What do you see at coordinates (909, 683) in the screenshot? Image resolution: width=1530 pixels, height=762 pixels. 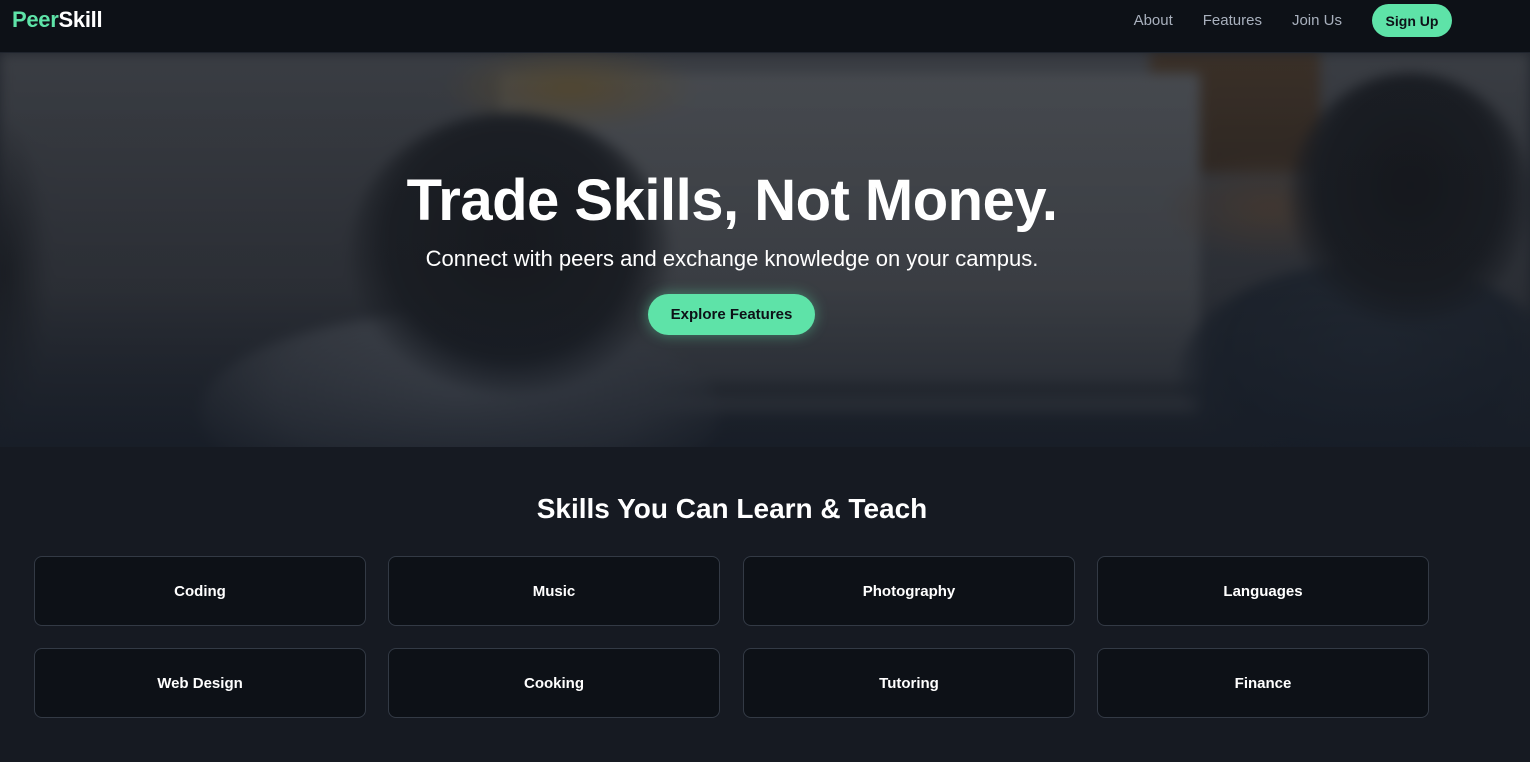 I see `skill-card-tutoring: Tutoring` at bounding box center [909, 683].